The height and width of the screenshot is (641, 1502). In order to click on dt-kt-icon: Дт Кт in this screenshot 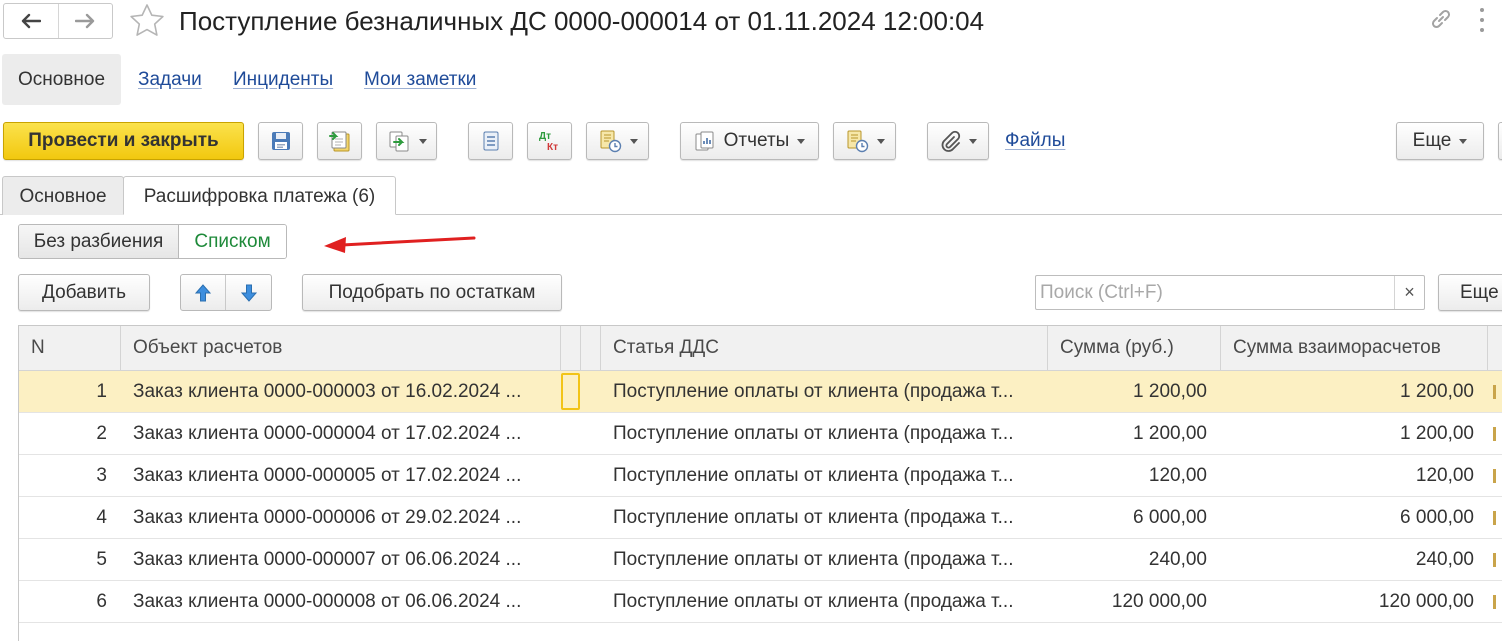, I will do `click(548, 142)`.